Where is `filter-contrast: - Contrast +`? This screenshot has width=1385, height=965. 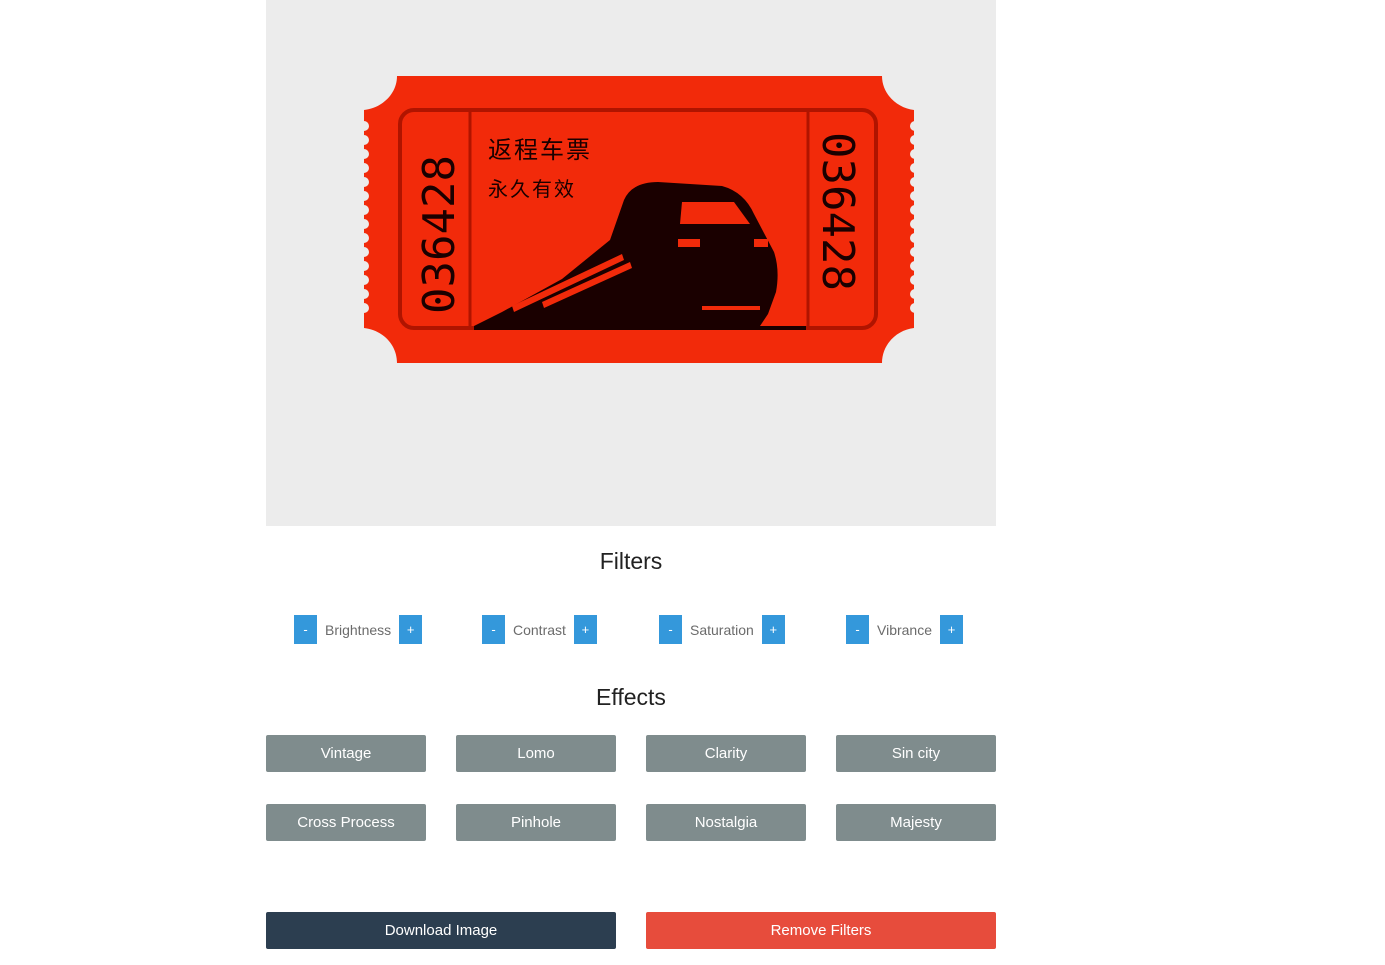
filter-contrast: - Contrast + is located at coordinates (539, 629).